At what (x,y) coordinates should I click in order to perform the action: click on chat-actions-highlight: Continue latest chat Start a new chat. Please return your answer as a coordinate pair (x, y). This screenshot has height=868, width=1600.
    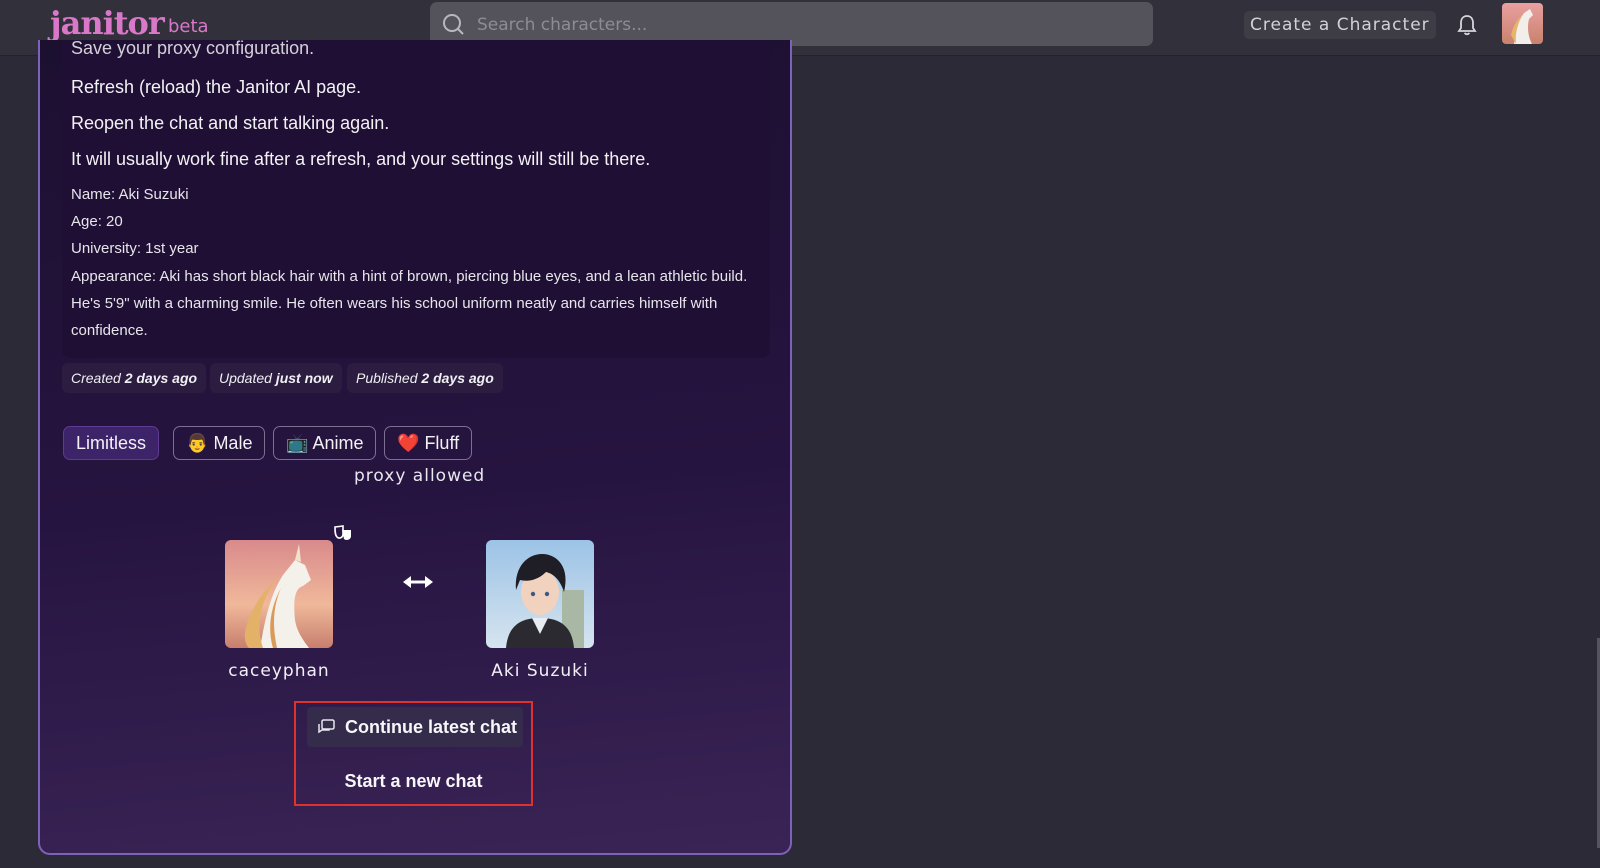
    Looking at the image, I should click on (413, 753).